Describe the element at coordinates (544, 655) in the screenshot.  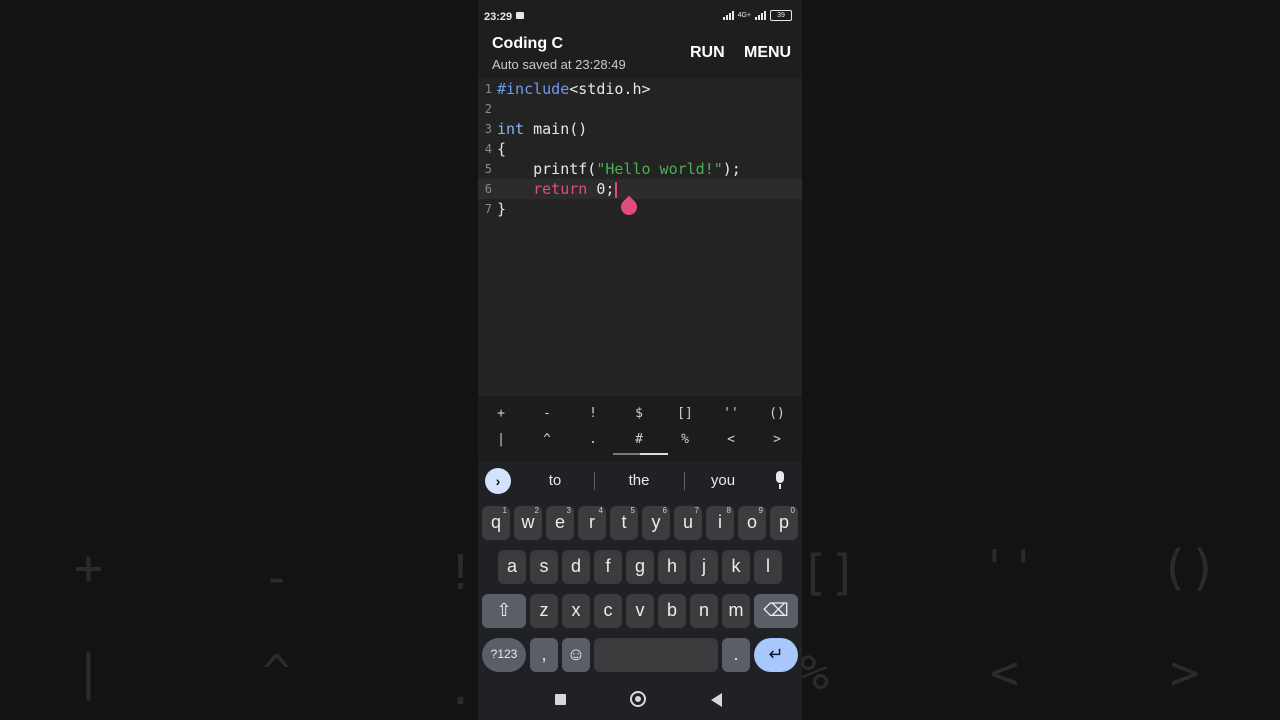
I see `comma-key: ,` at that location.